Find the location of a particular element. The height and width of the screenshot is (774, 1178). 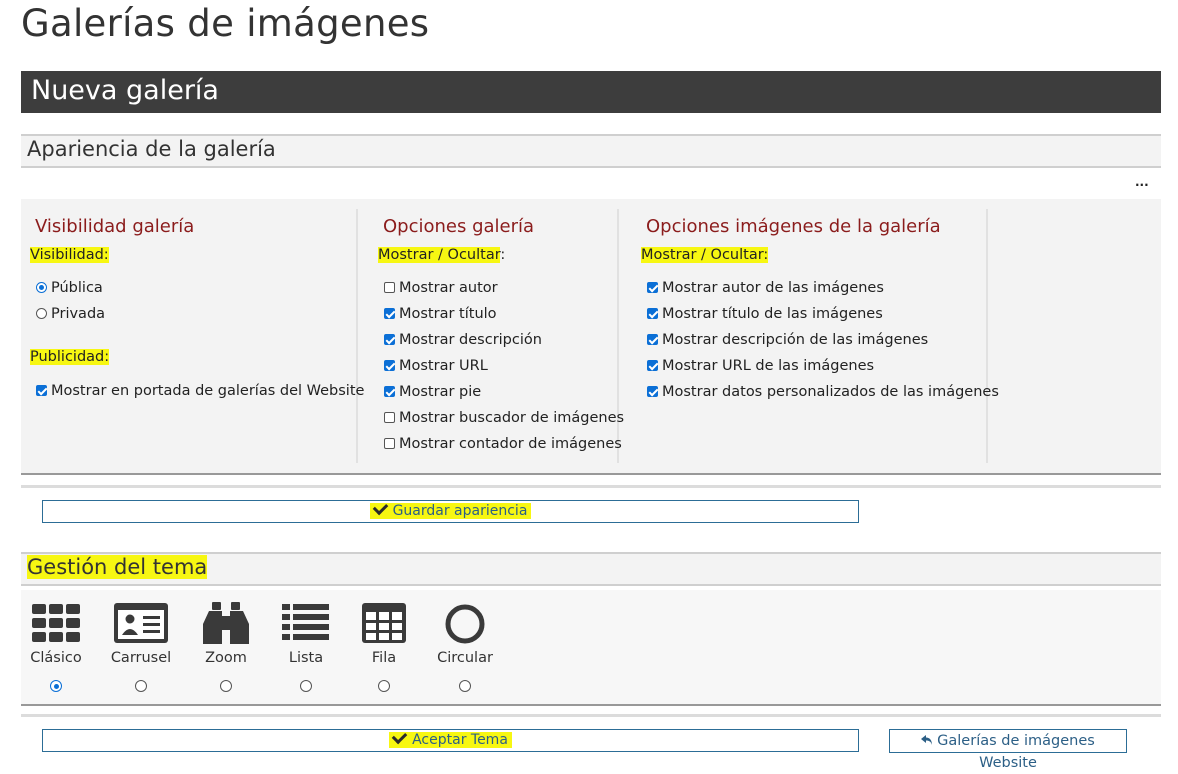

save-appearance-button: Guardar apariencia is located at coordinates (450, 511).